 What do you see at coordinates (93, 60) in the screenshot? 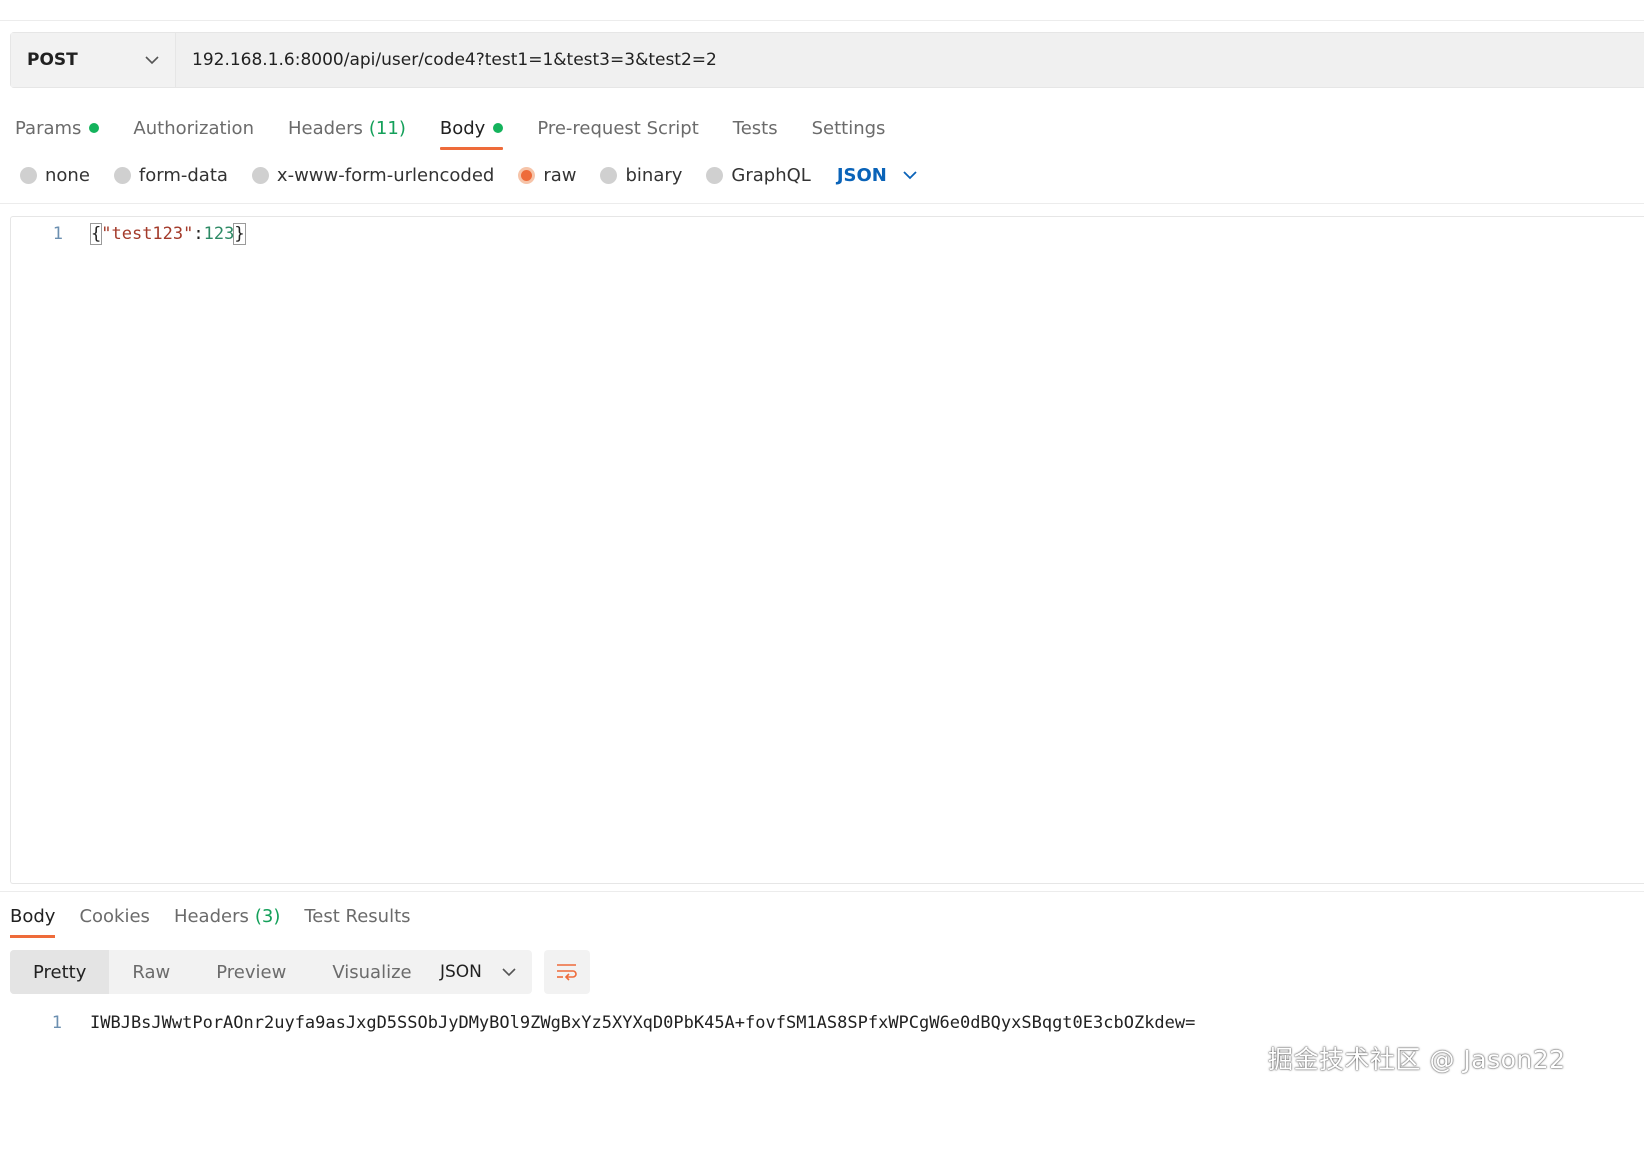
I see `method-select: POST` at bounding box center [93, 60].